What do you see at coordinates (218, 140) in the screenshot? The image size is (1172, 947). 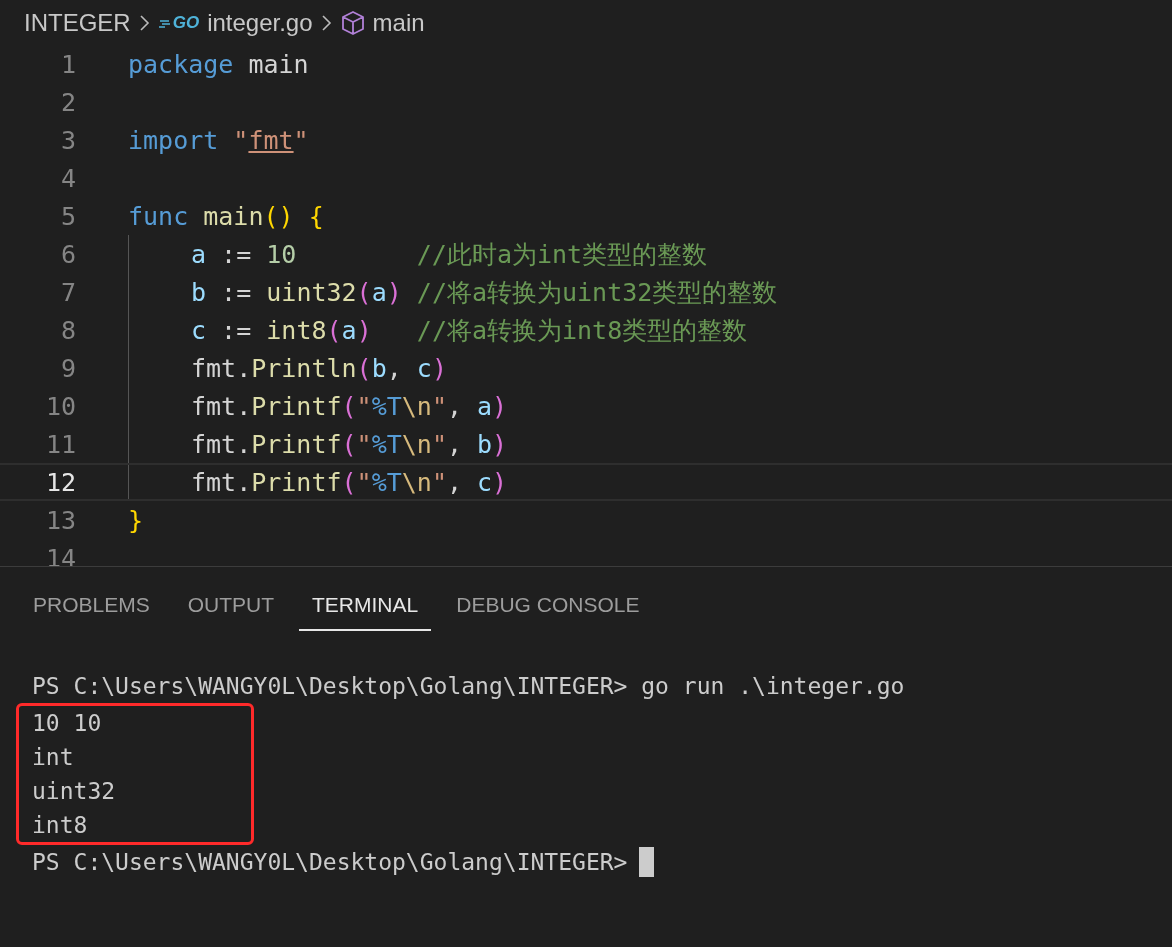 I see `code-line: import "fmt"` at bounding box center [218, 140].